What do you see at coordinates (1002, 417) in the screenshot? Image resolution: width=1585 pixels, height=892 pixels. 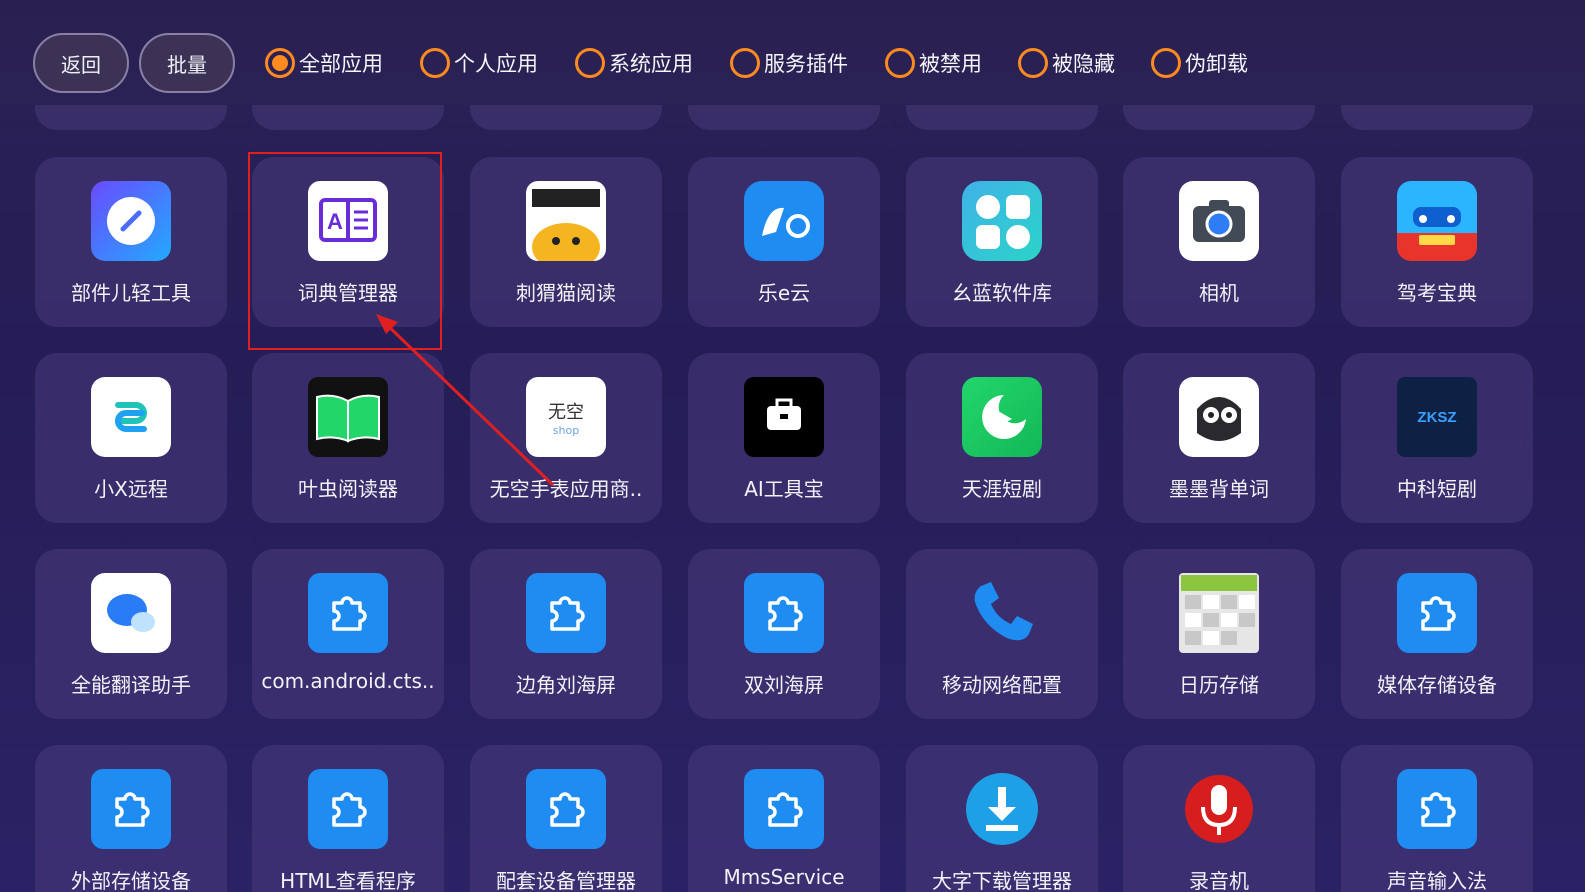 I see `play-moon-icon` at bounding box center [1002, 417].